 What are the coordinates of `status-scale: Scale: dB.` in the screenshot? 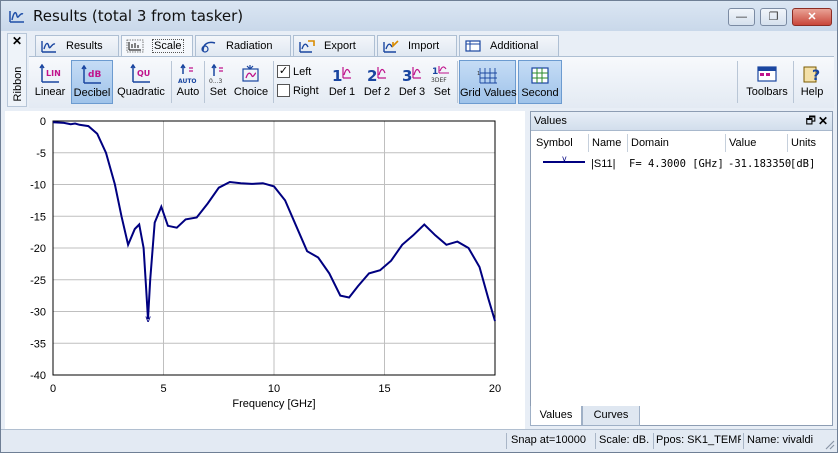 It's located at (624, 440).